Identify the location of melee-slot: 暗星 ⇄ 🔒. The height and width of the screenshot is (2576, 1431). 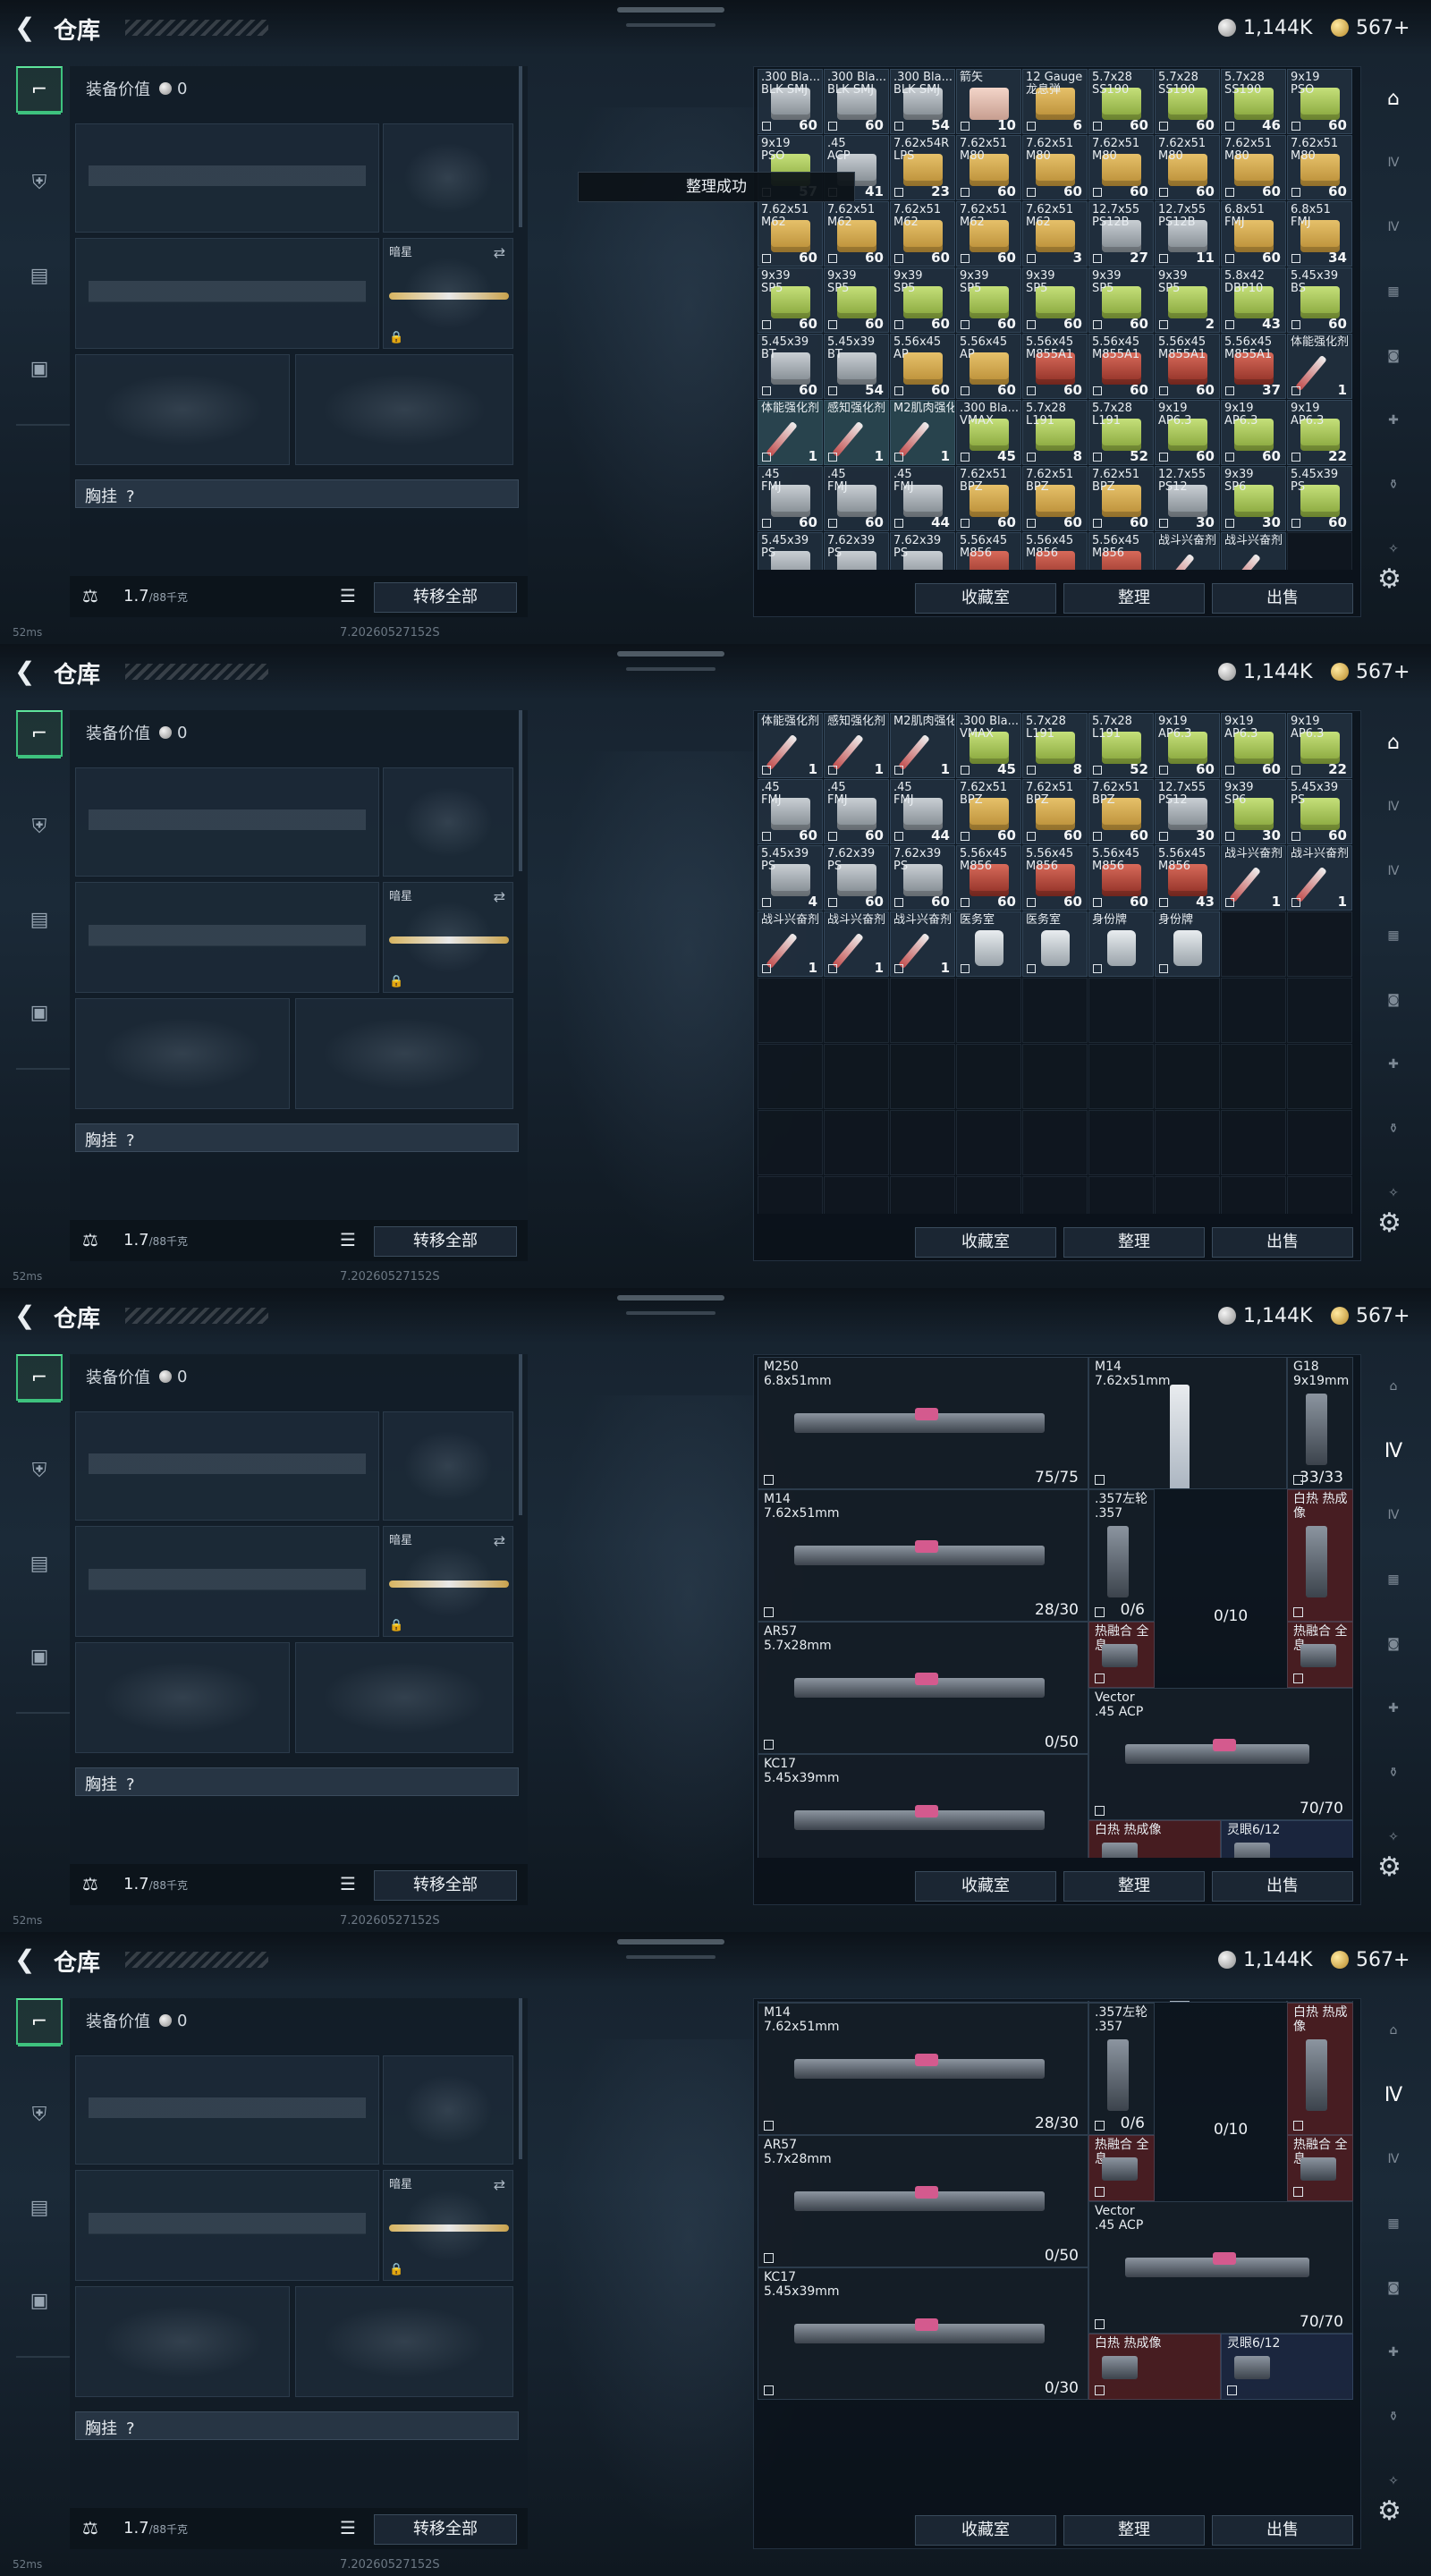
(448, 937).